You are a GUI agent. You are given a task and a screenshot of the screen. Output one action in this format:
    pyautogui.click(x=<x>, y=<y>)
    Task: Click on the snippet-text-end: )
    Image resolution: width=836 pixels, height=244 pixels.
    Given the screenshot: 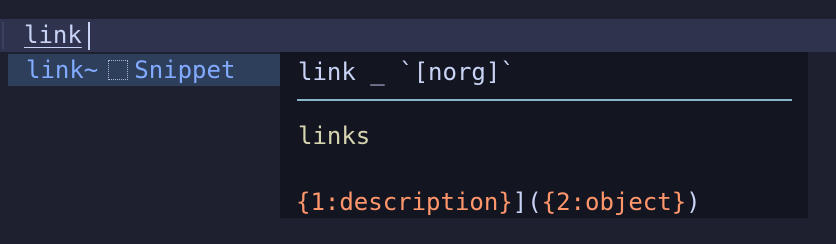 What is the action you would take?
    pyautogui.click(x=693, y=202)
    